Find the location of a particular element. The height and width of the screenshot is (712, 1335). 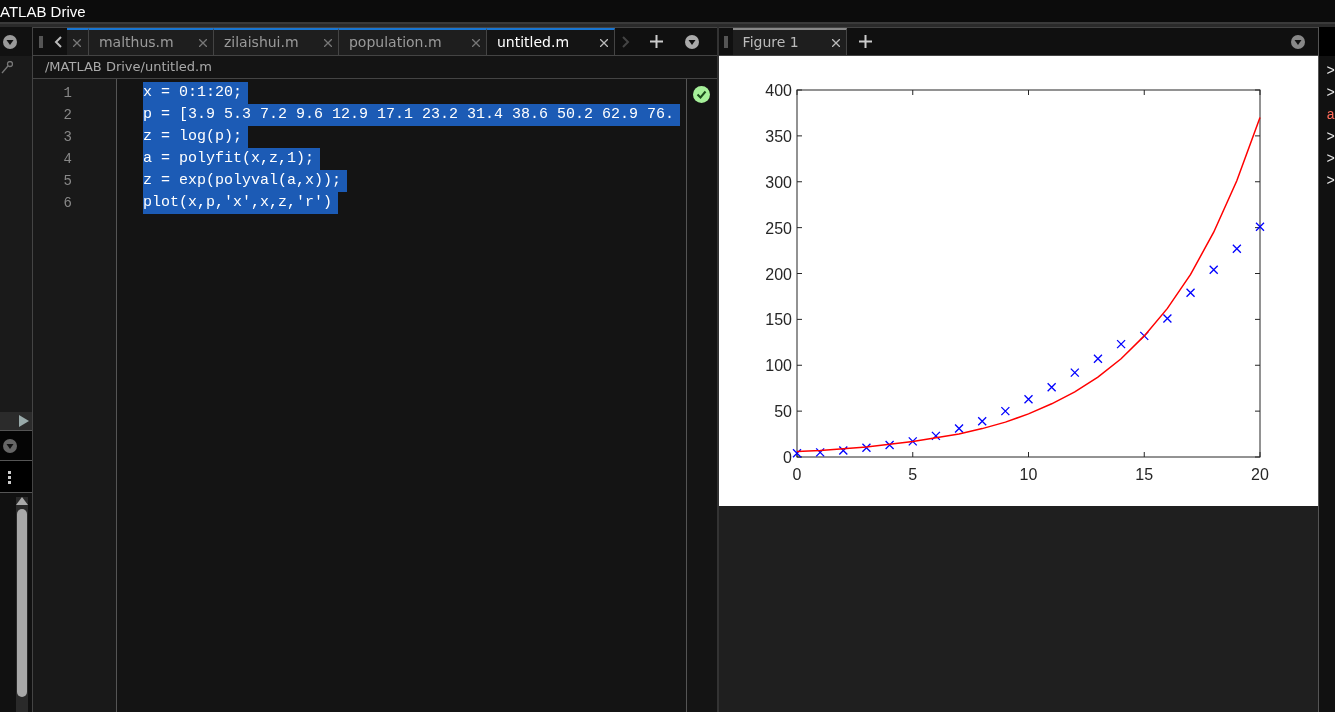

y-tick-label: 100 is located at coordinates (778, 366).